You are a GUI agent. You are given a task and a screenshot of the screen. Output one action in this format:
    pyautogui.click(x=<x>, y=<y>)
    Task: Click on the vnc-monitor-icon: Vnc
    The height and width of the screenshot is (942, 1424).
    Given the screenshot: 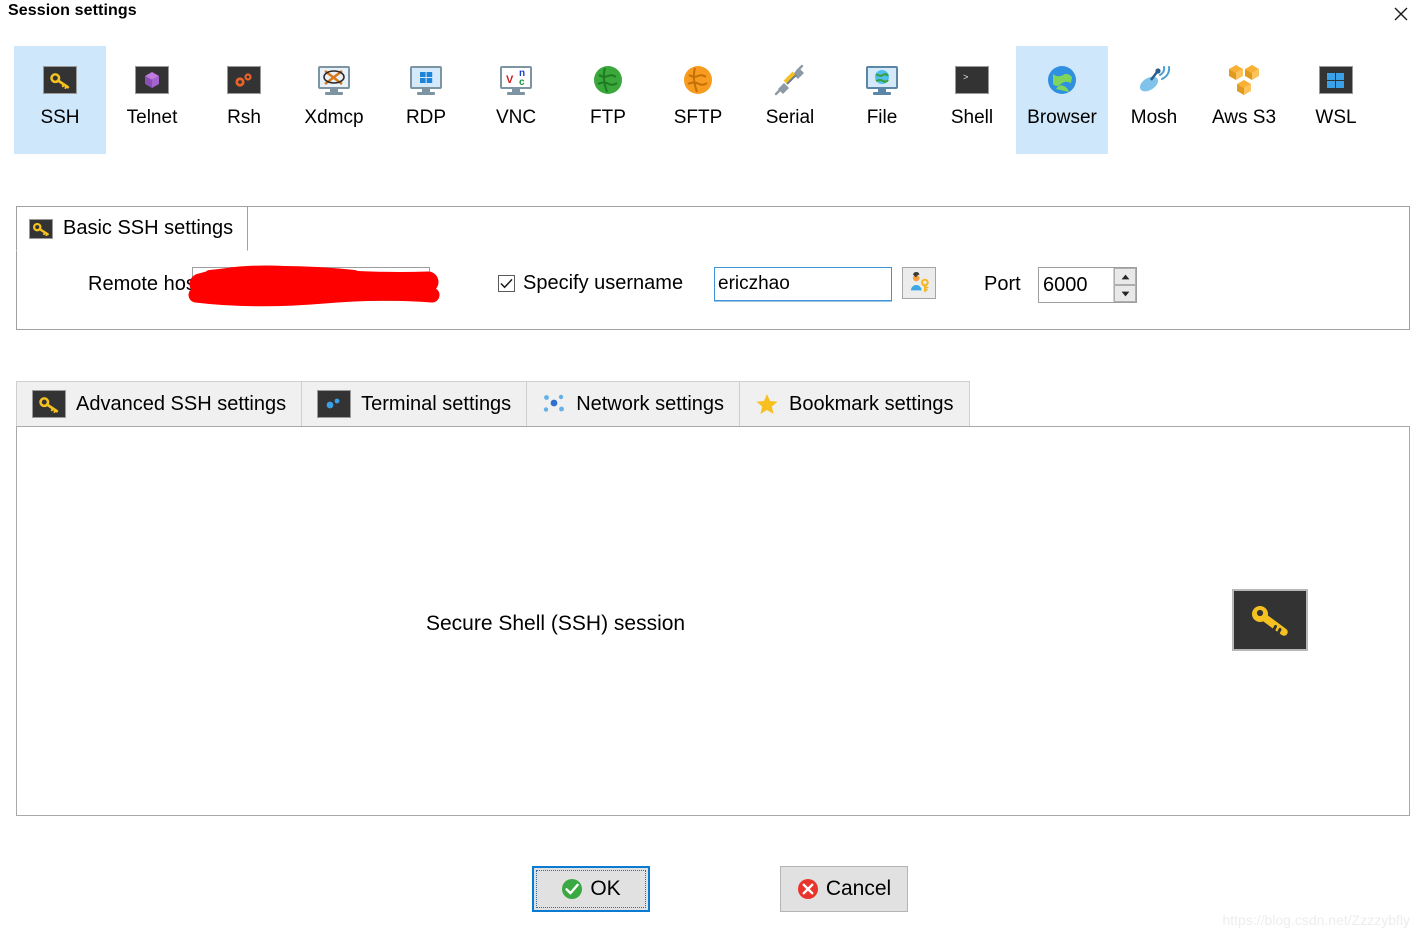 What is the action you would take?
    pyautogui.click(x=516, y=80)
    